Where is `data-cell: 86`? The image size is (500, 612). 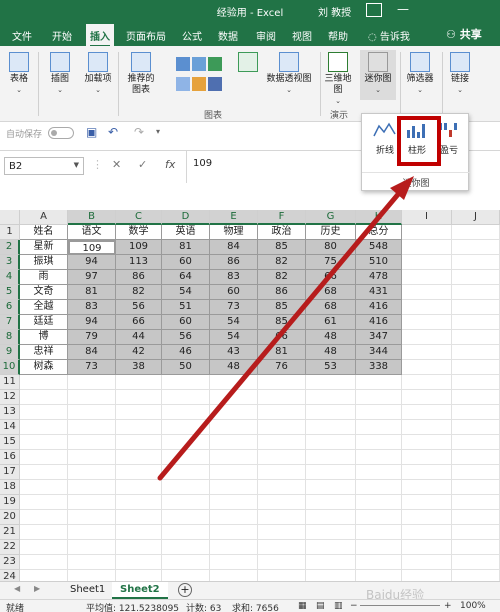
data-cell: 86 is located at coordinates (282, 292).